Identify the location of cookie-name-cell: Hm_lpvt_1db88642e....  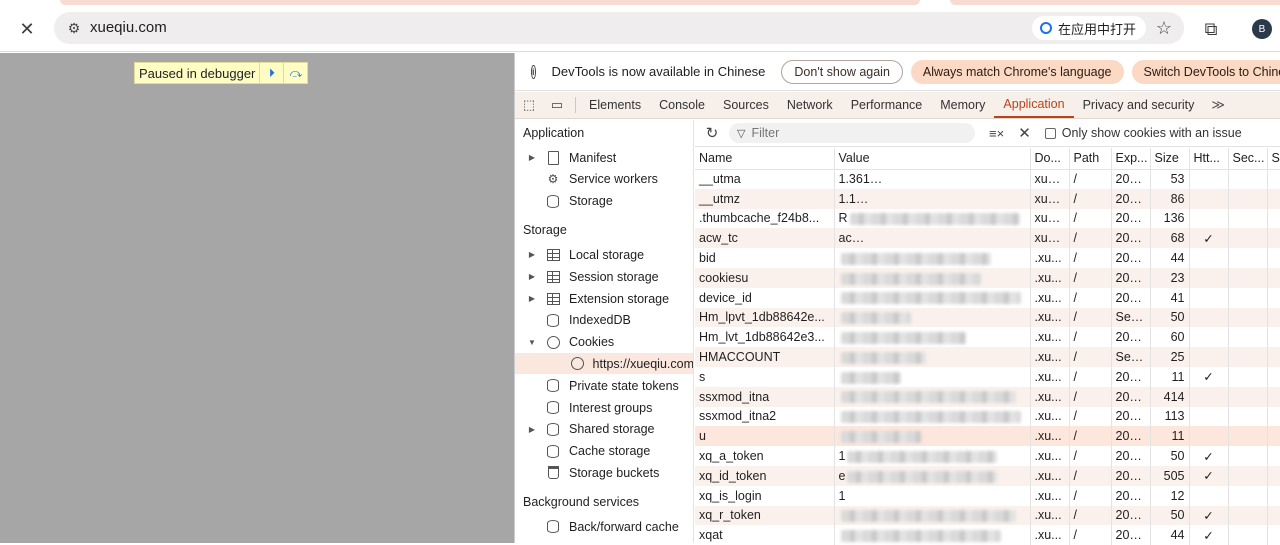
(765, 317).